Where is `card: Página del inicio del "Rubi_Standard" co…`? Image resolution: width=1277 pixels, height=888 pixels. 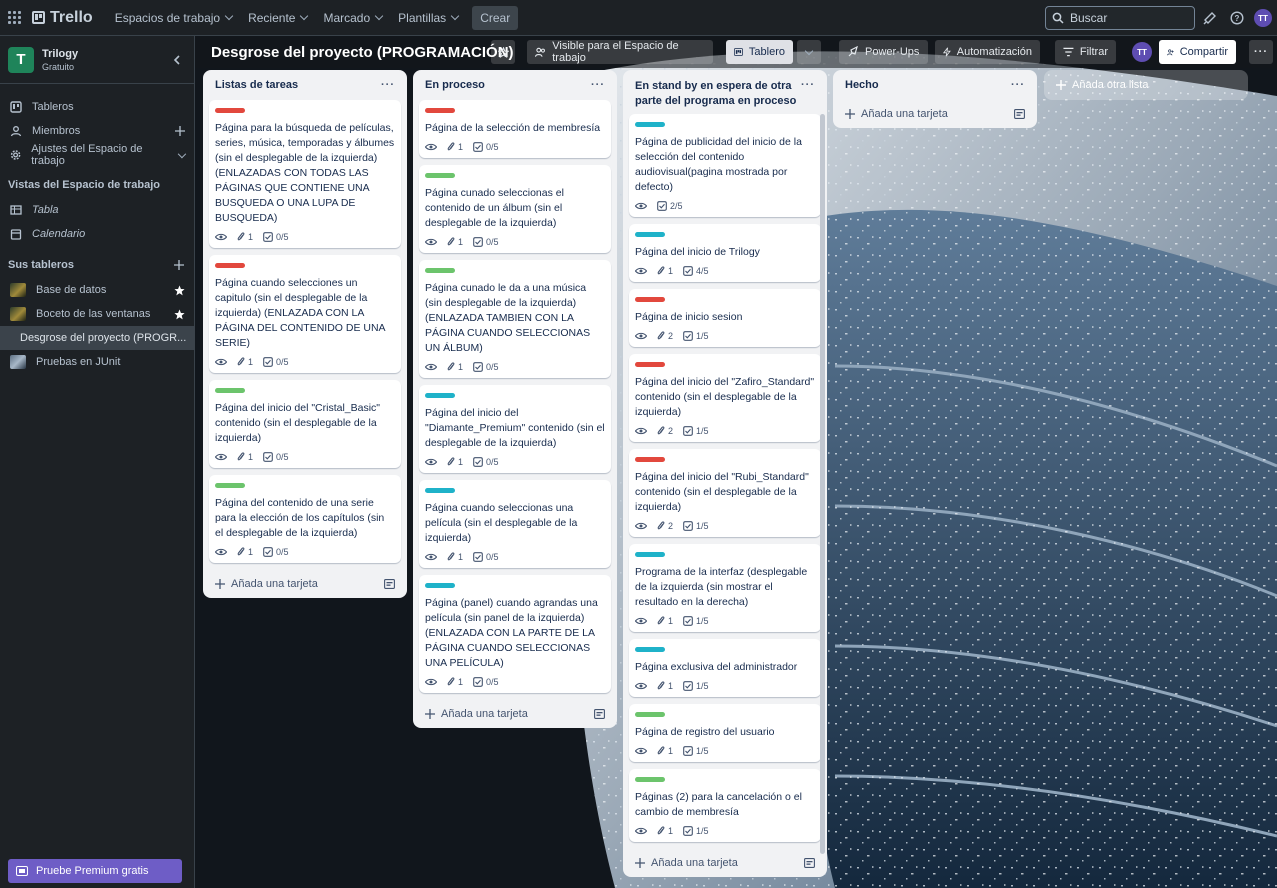 card: Página del inicio del "Rubi_Standard" co… is located at coordinates (725, 493).